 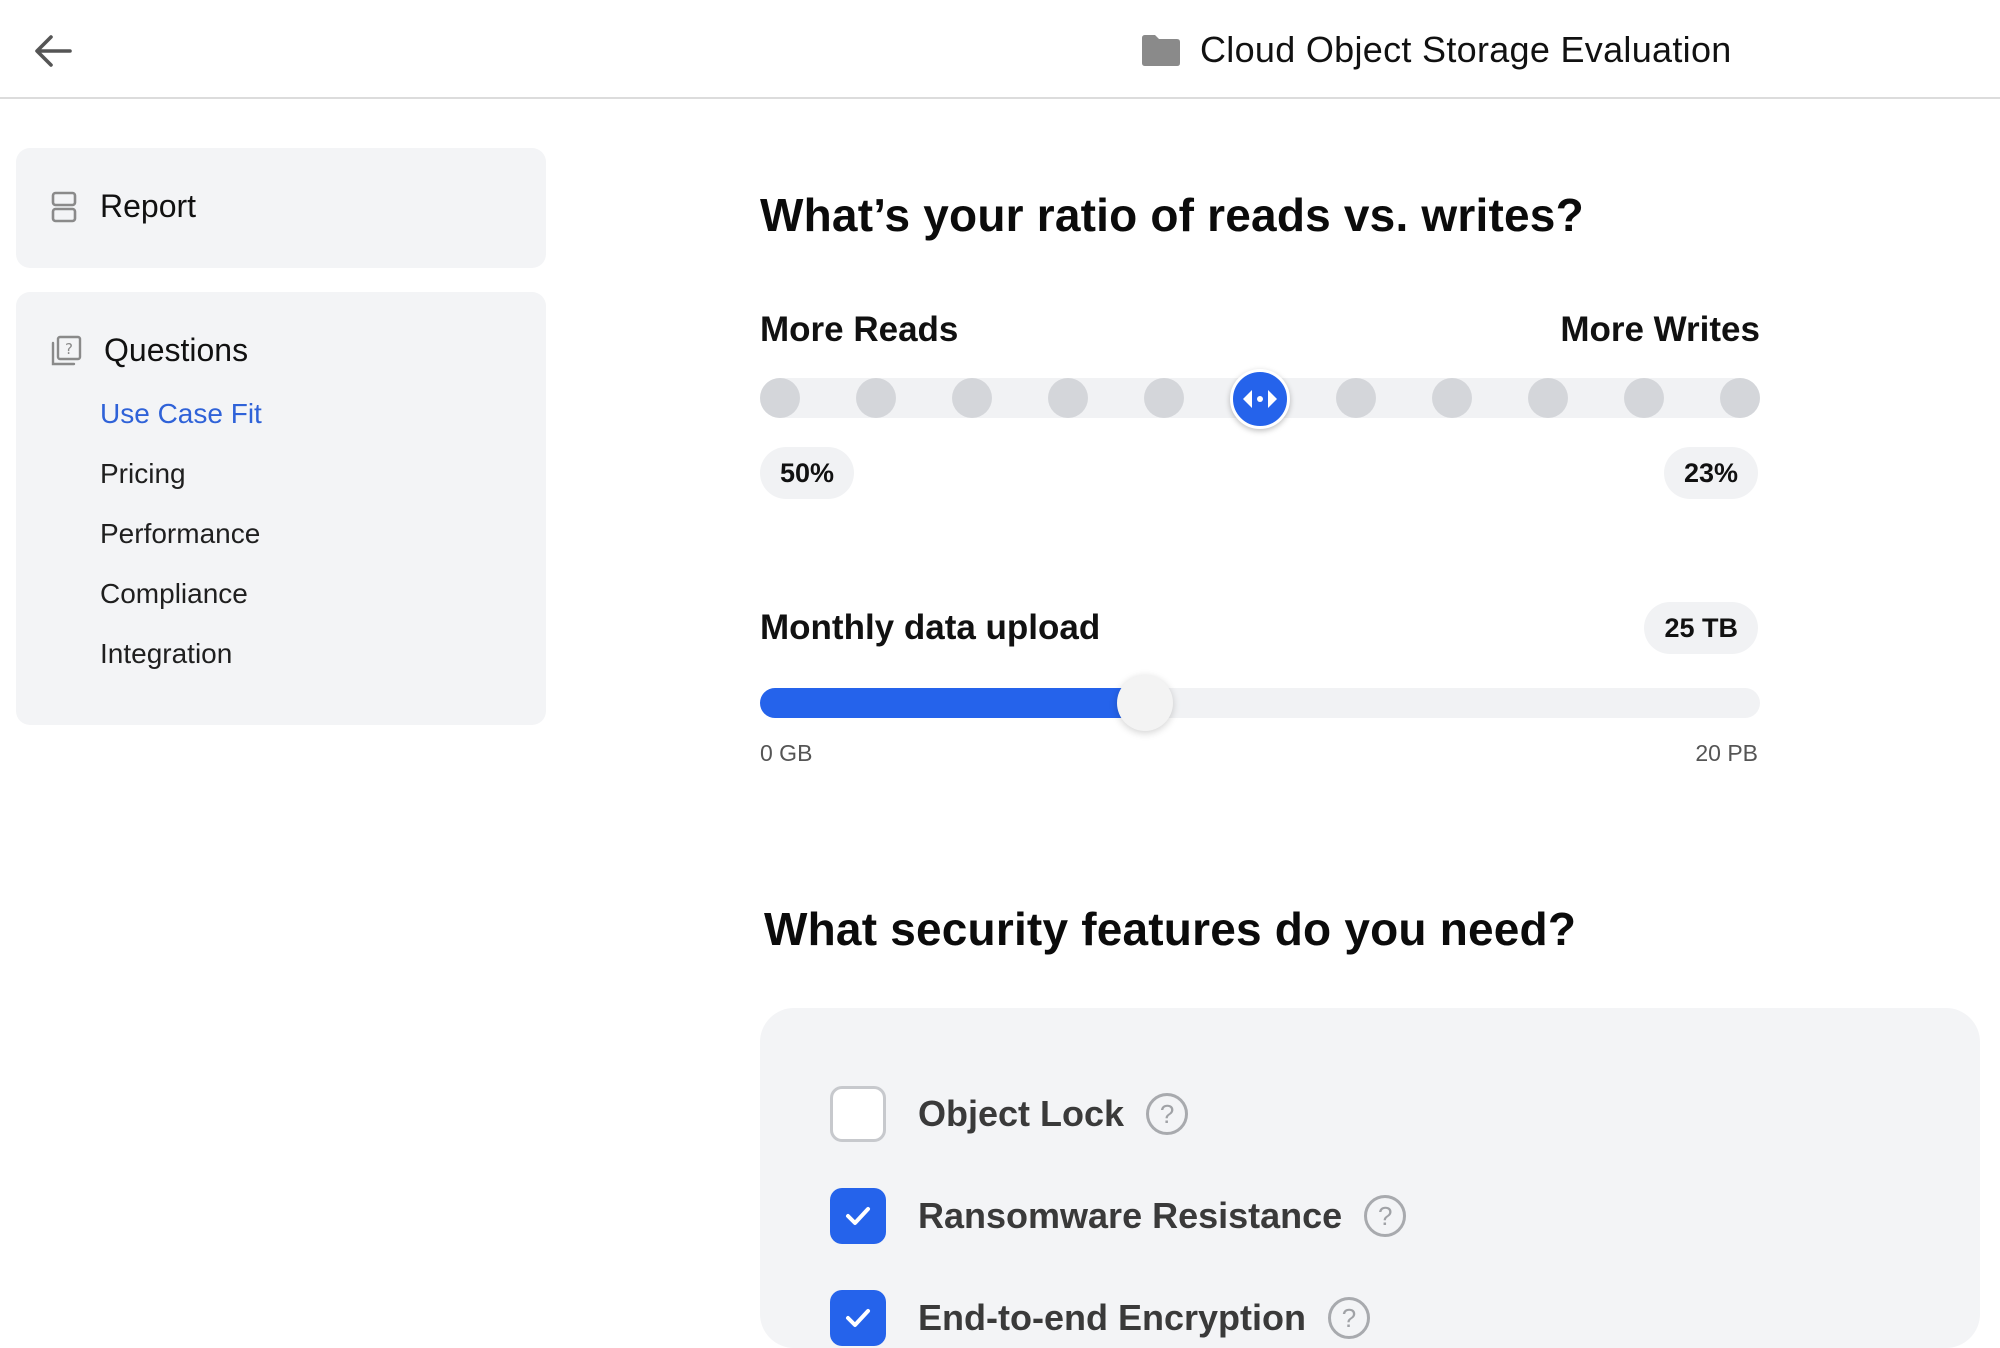 I want to click on upload-slider-track, so click(x=1260, y=703).